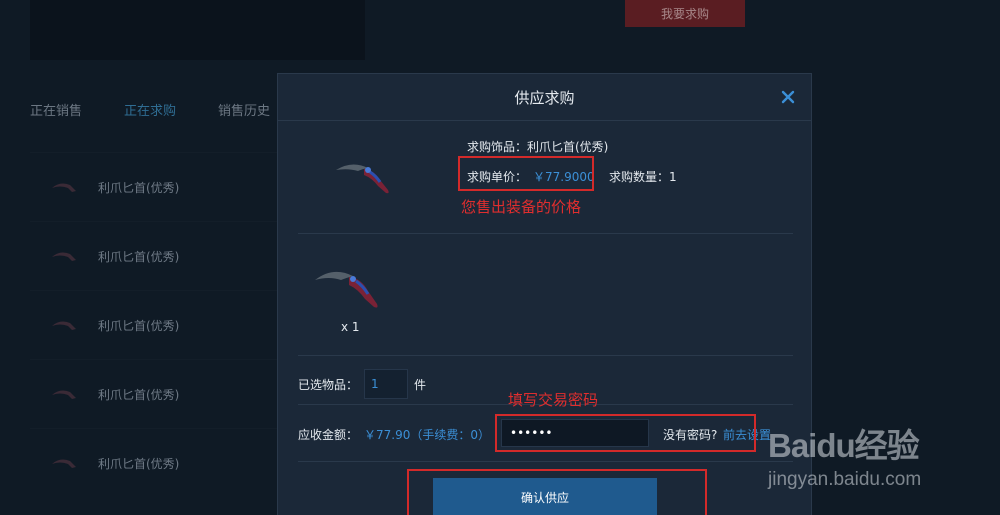 Image resolution: width=1000 pixels, height=515 pixels. I want to click on baidu-jingyan-watermark: Baidu经验 jingyan.baidu.com, so click(863, 452).